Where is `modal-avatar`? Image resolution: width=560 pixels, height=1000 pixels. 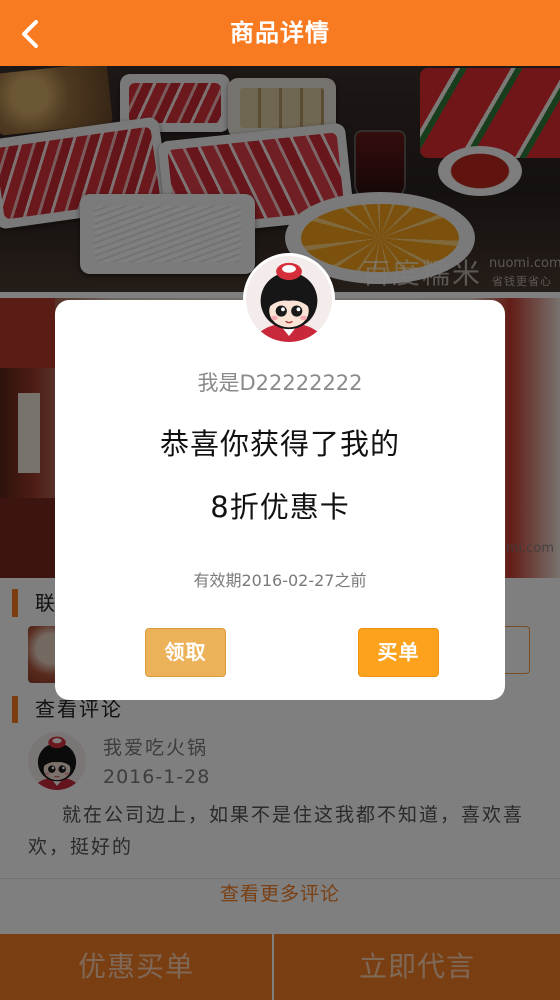 modal-avatar is located at coordinates (289, 299).